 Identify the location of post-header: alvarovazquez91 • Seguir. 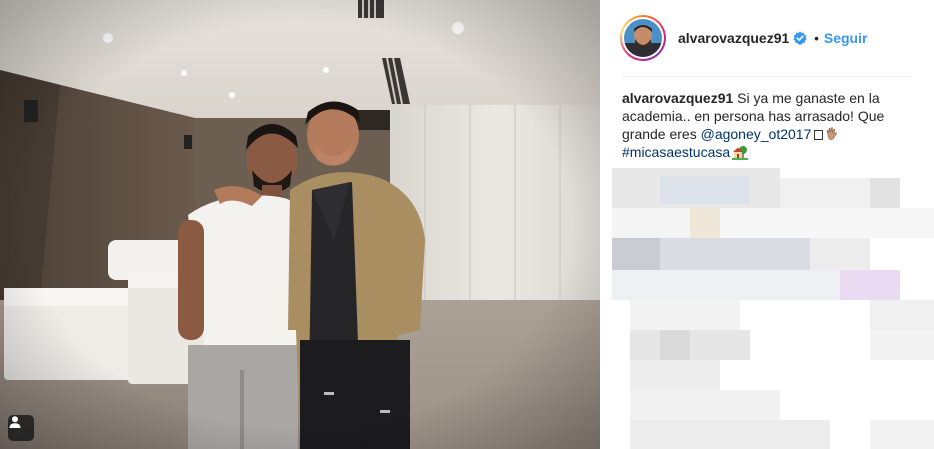
(767, 38).